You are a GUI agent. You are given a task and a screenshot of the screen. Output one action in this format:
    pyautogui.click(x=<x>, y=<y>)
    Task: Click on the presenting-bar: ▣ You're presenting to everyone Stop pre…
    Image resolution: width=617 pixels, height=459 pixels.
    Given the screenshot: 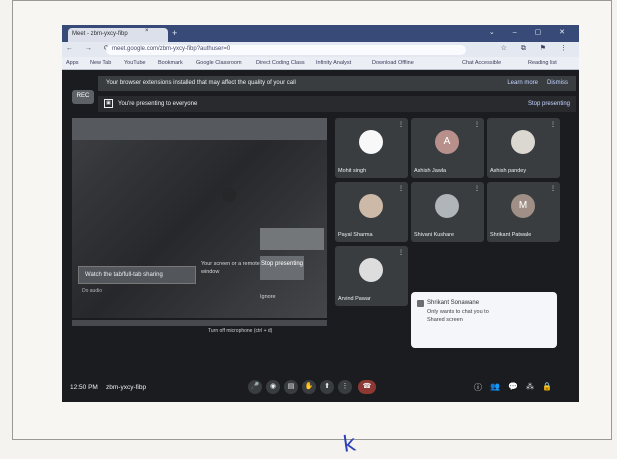 What is the action you would take?
    pyautogui.click(x=337, y=104)
    